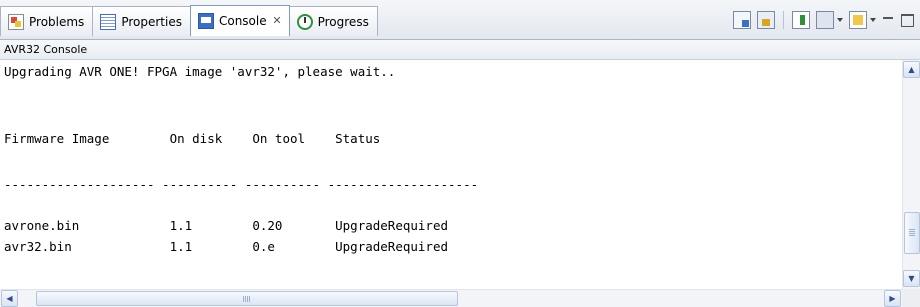 This screenshot has width=920, height=307. What do you see at coordinates (911, 69) in the screenshot?
I see `scroll-up-icon: ▲` at bounding box center [911, 69].